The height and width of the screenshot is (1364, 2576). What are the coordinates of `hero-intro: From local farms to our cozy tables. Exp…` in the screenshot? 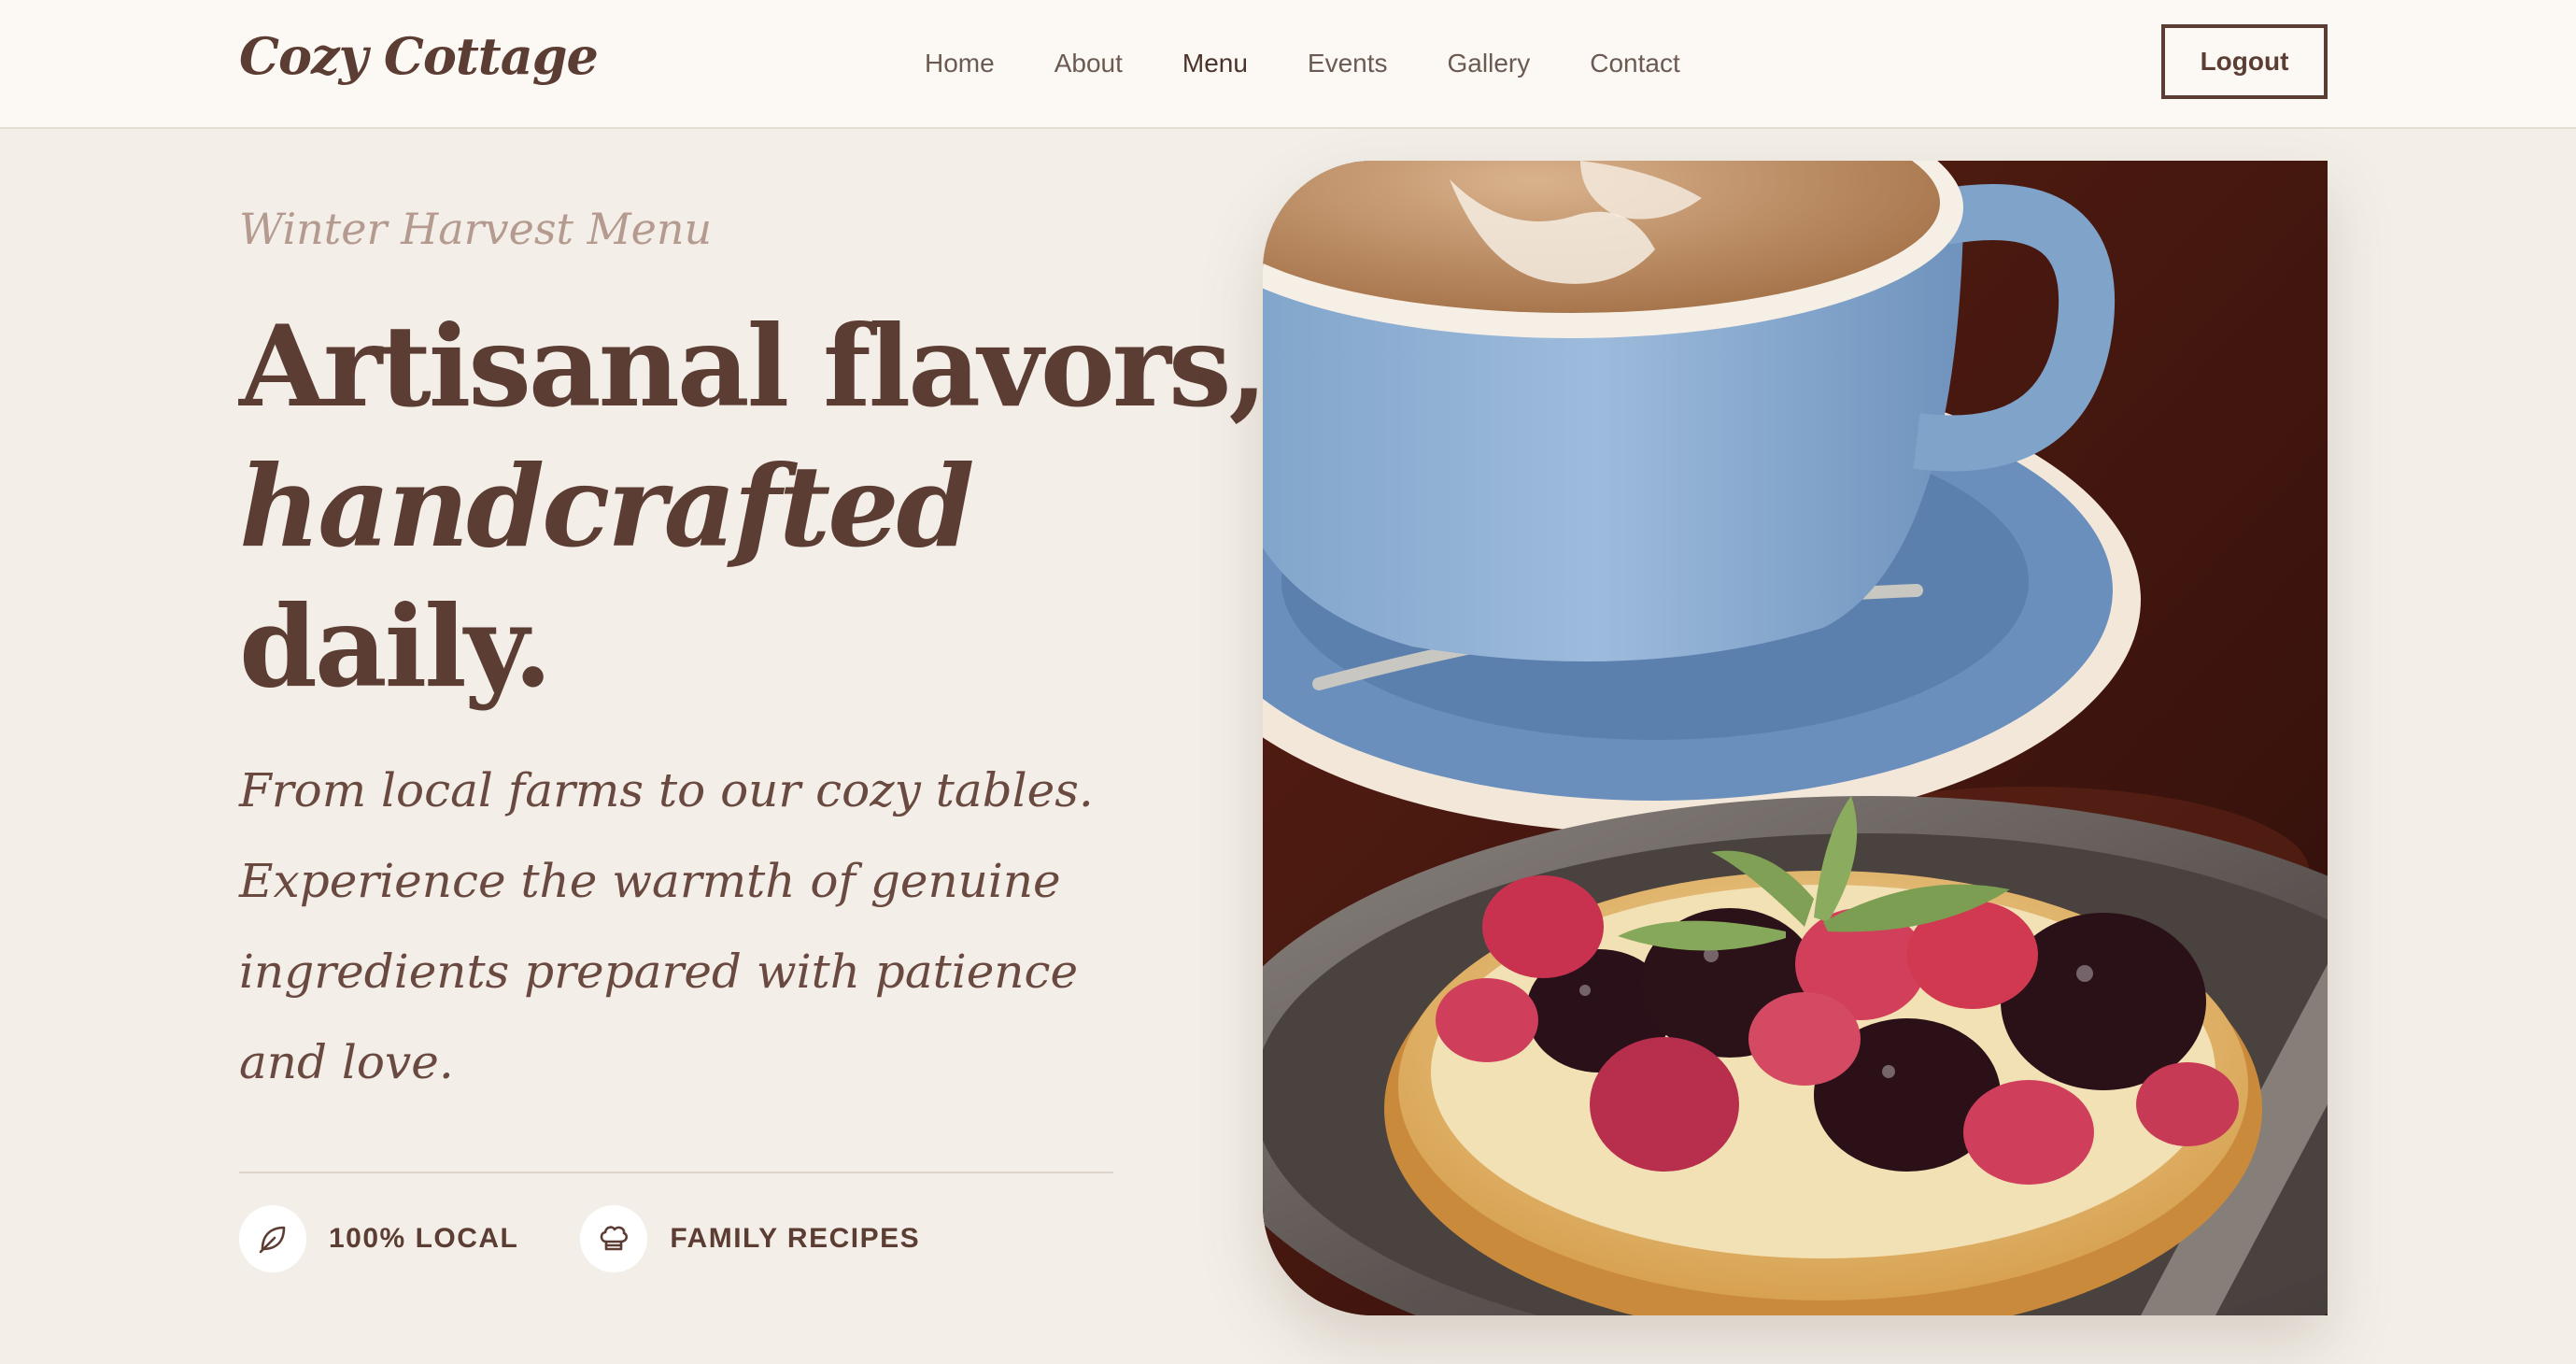 It's located at (666, 926).